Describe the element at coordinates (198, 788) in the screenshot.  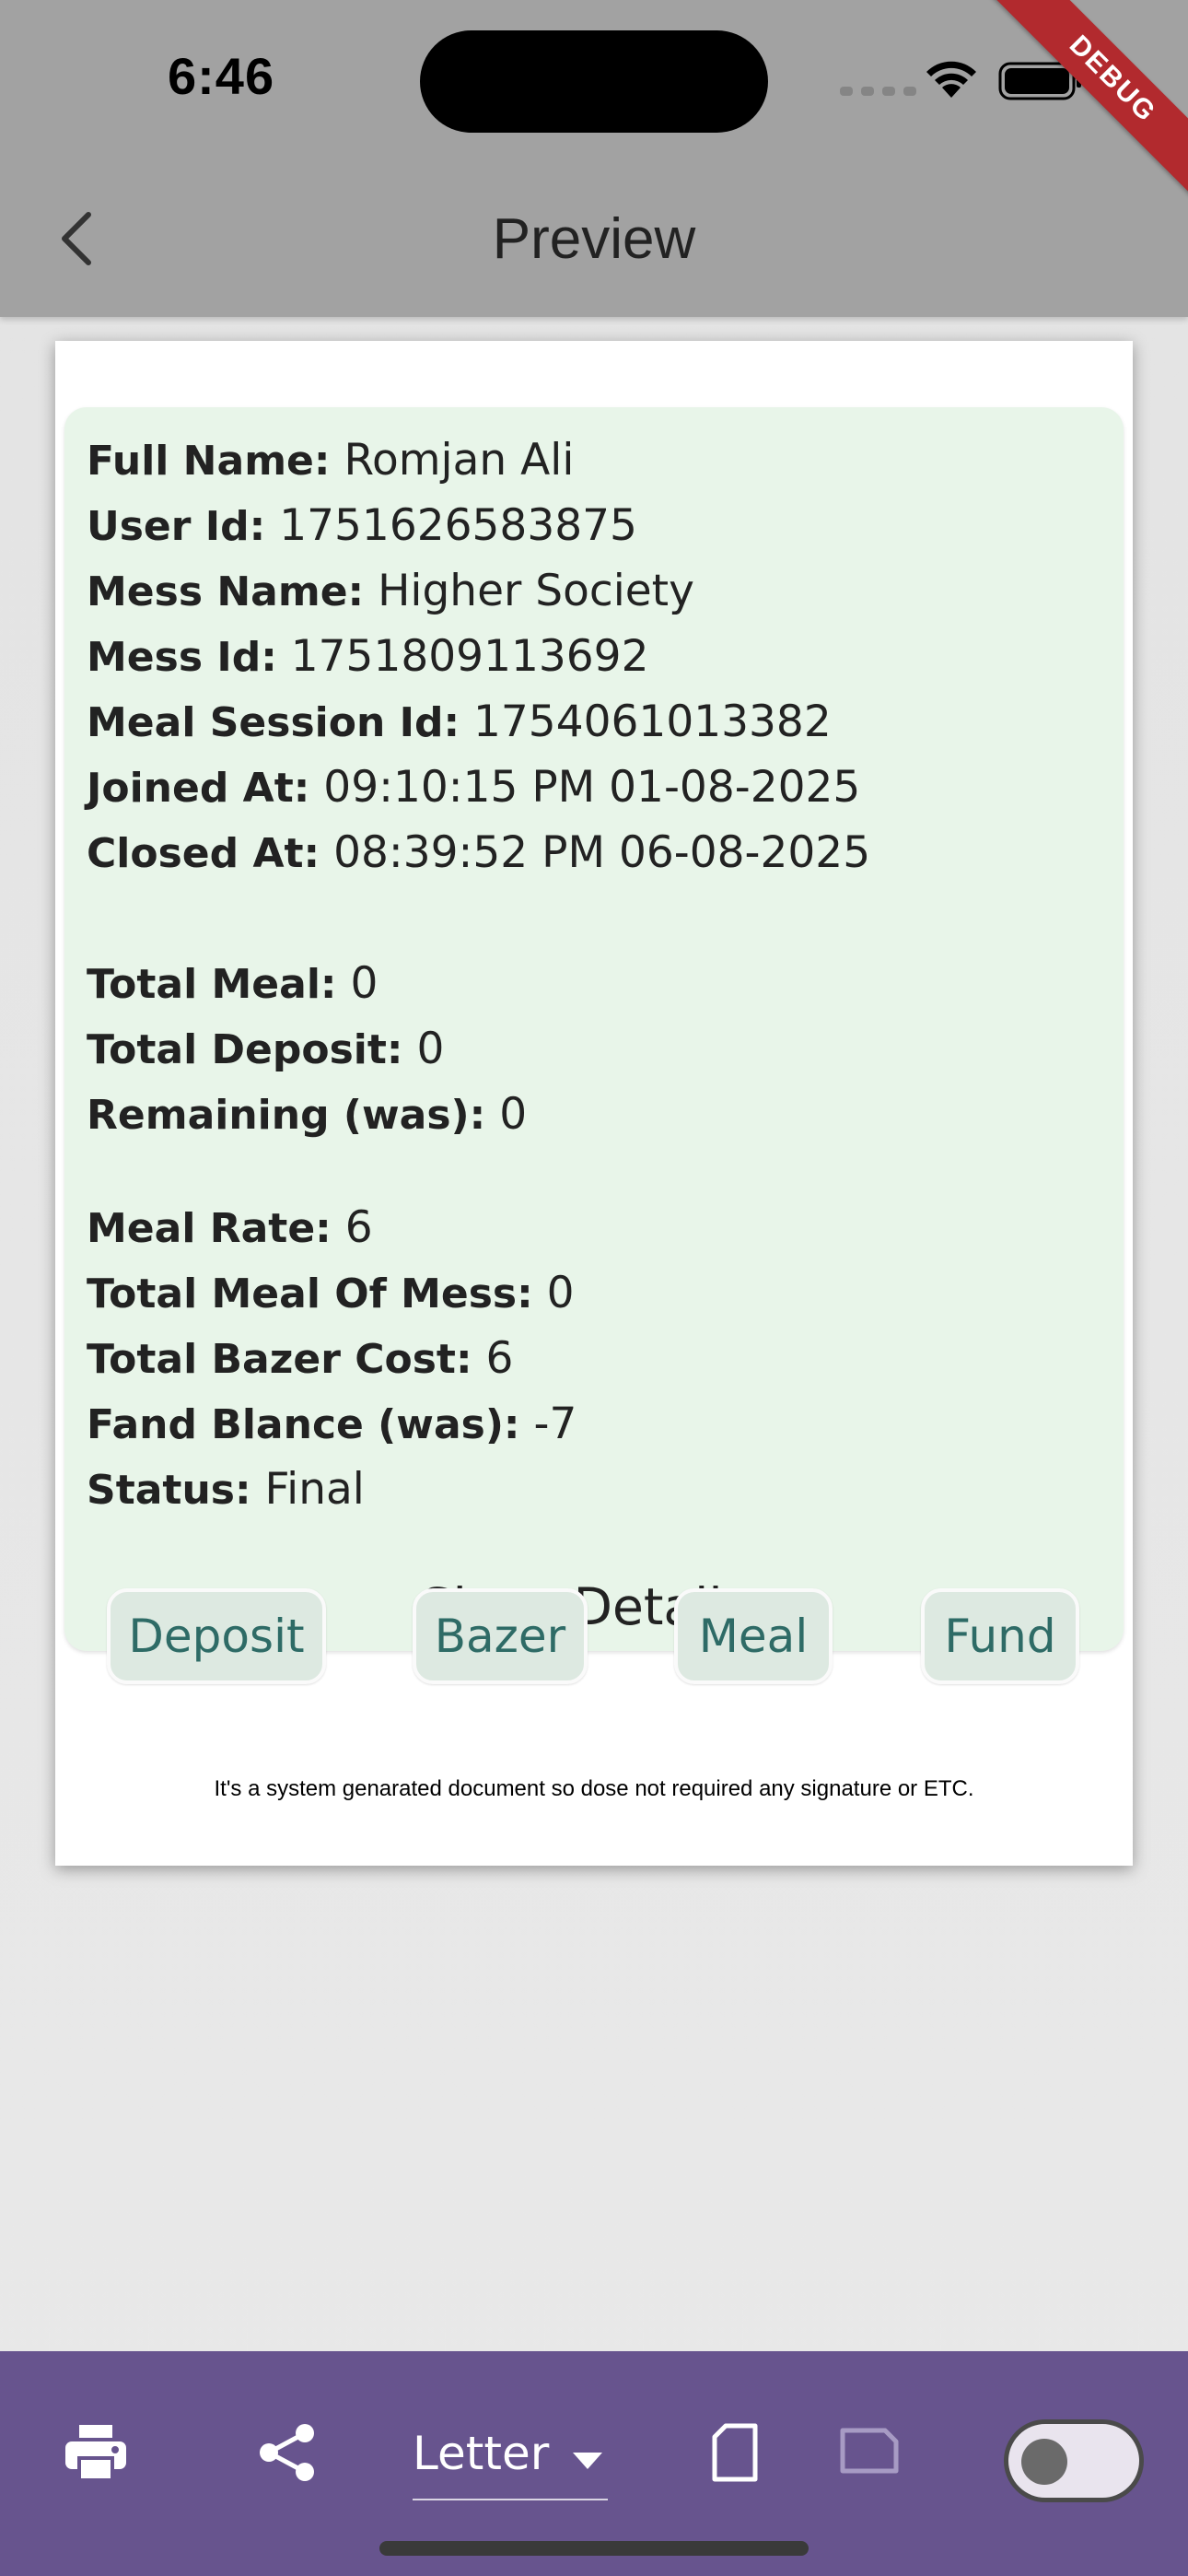
I see `field-label: Joined At:` at that location.